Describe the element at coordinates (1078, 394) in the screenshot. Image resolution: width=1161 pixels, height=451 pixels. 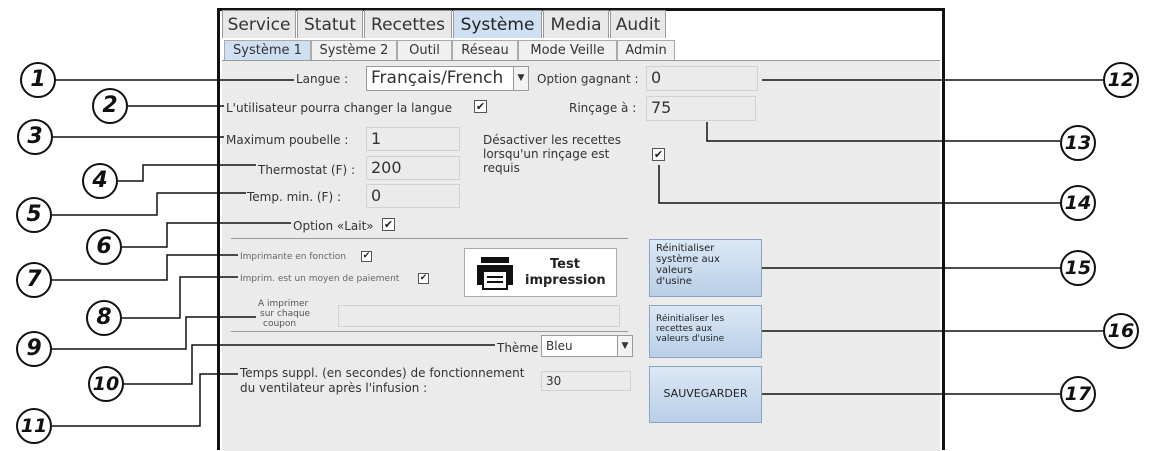
I see `callout-17: 17` at that location.